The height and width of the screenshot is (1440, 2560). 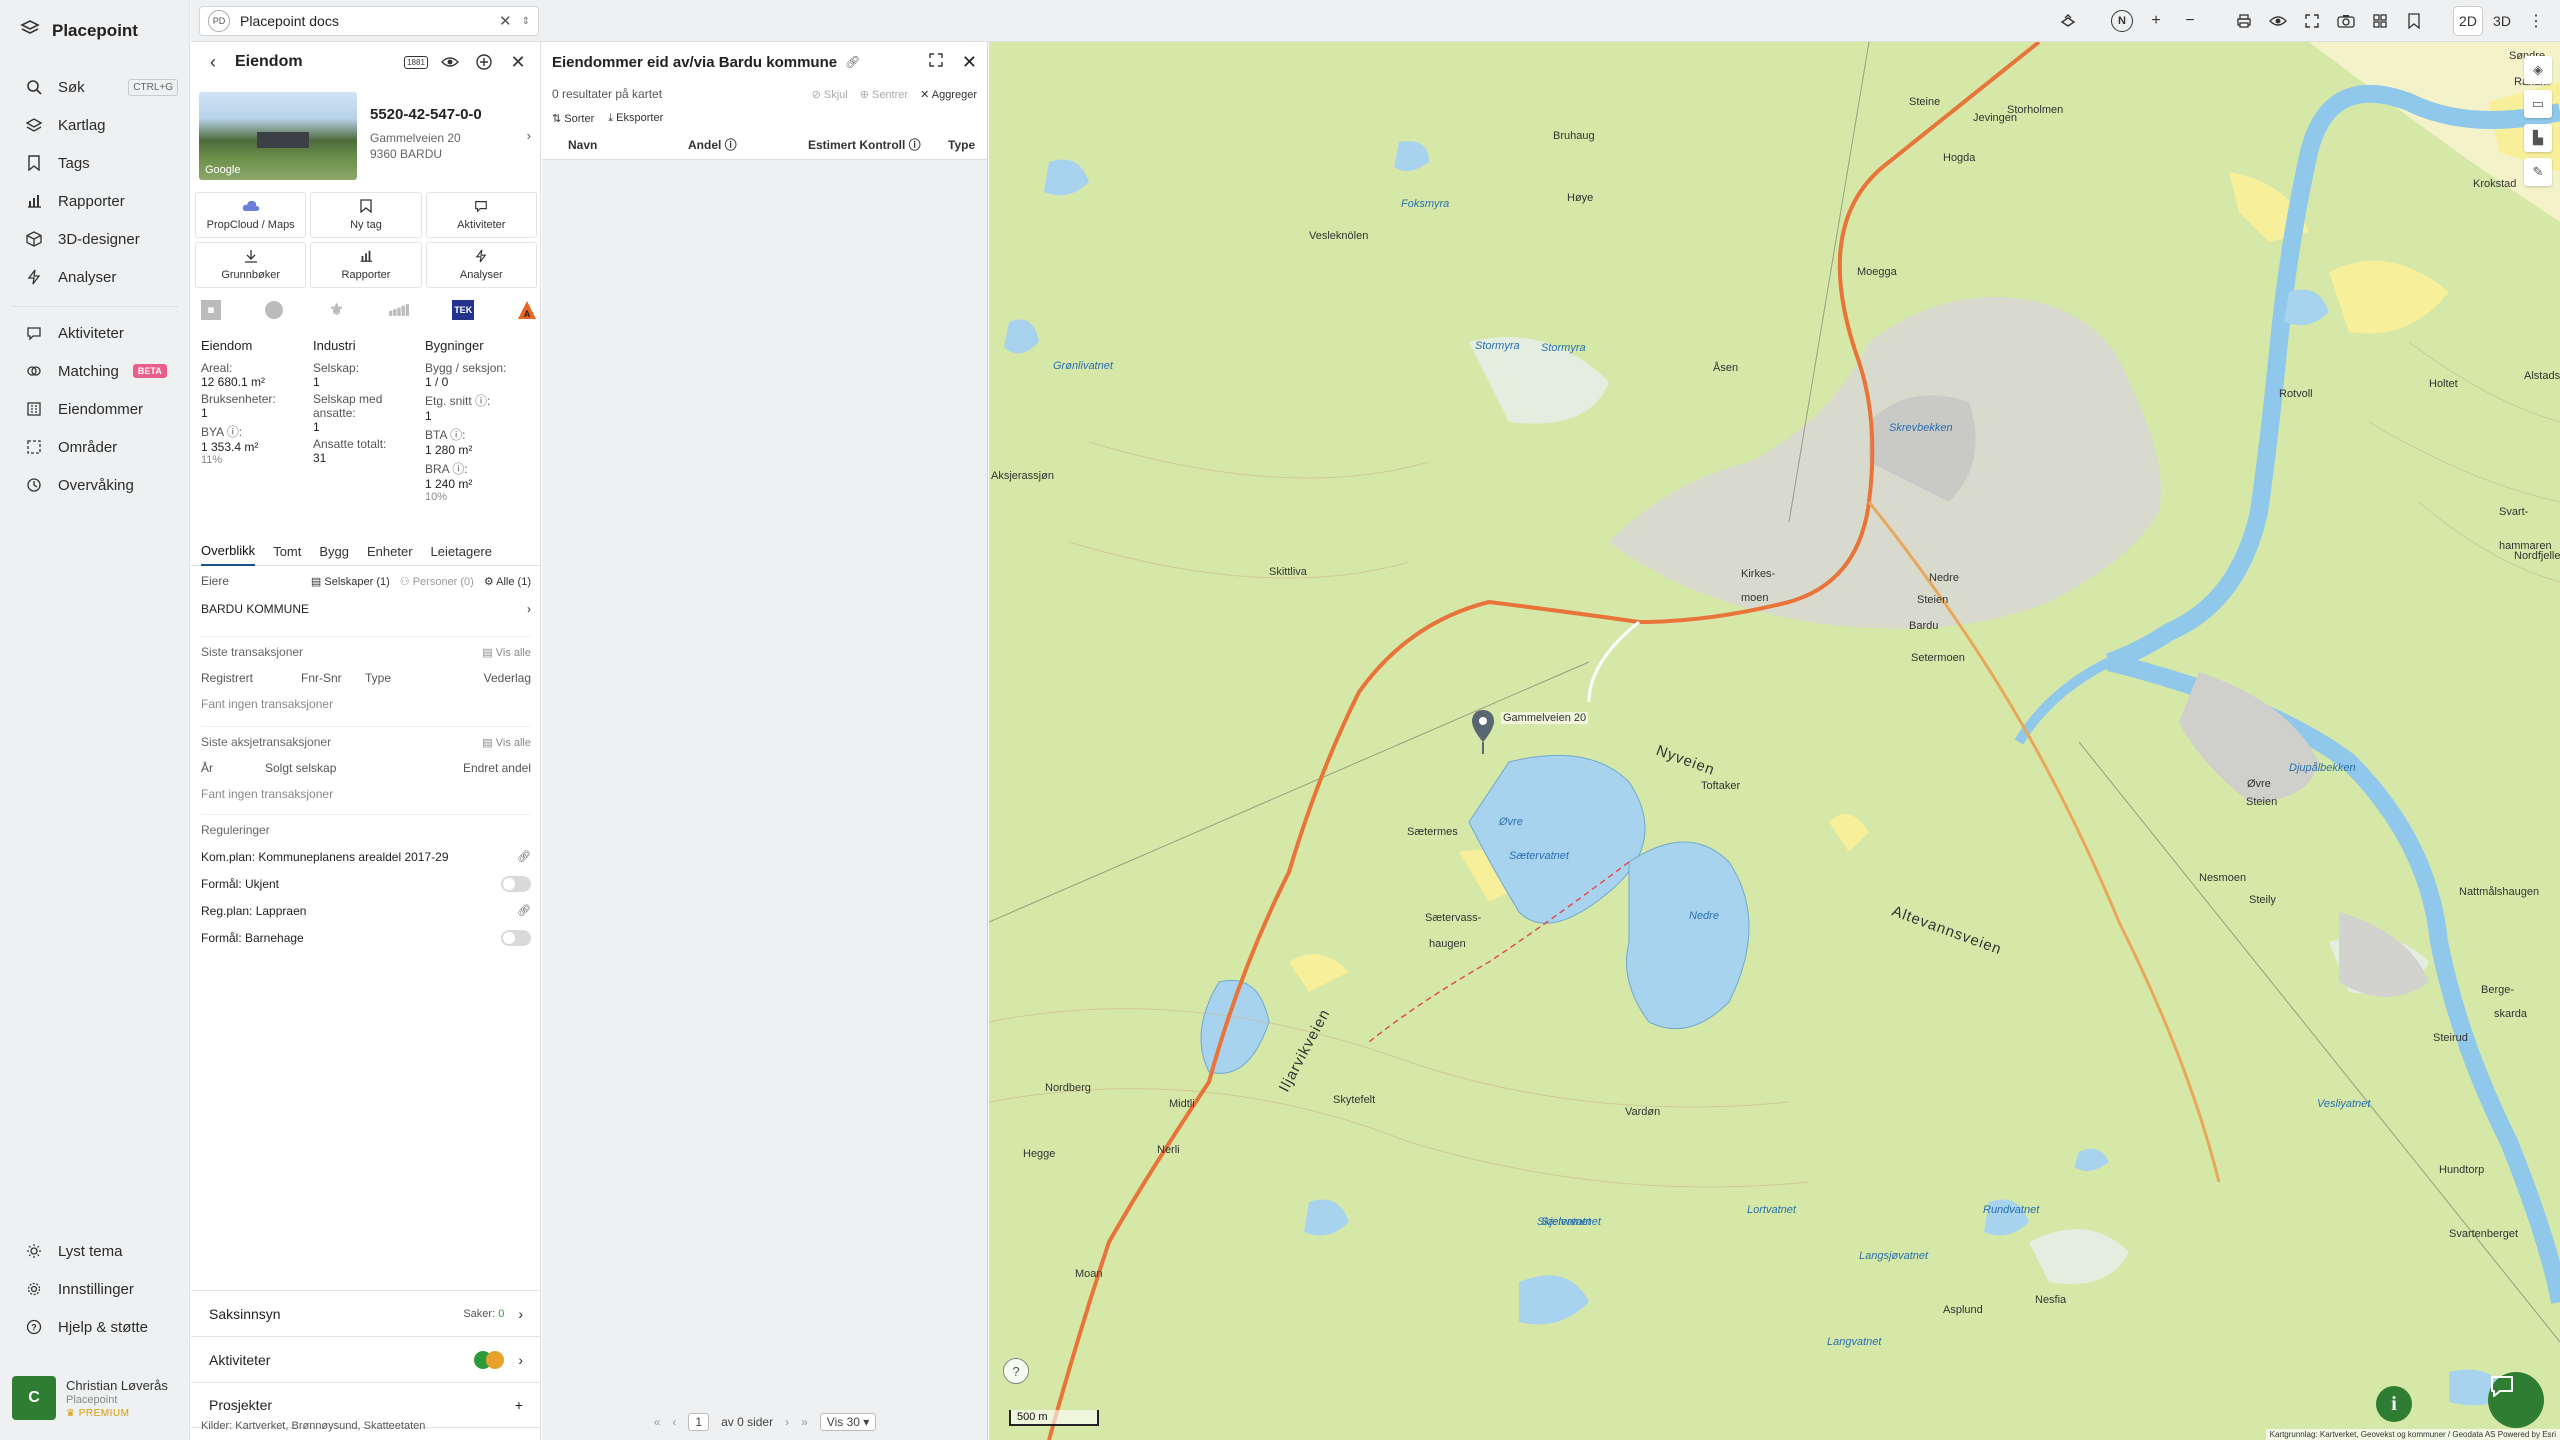 I want to click on col-andel: Andel ⓘ, so click(x=748, y=144).